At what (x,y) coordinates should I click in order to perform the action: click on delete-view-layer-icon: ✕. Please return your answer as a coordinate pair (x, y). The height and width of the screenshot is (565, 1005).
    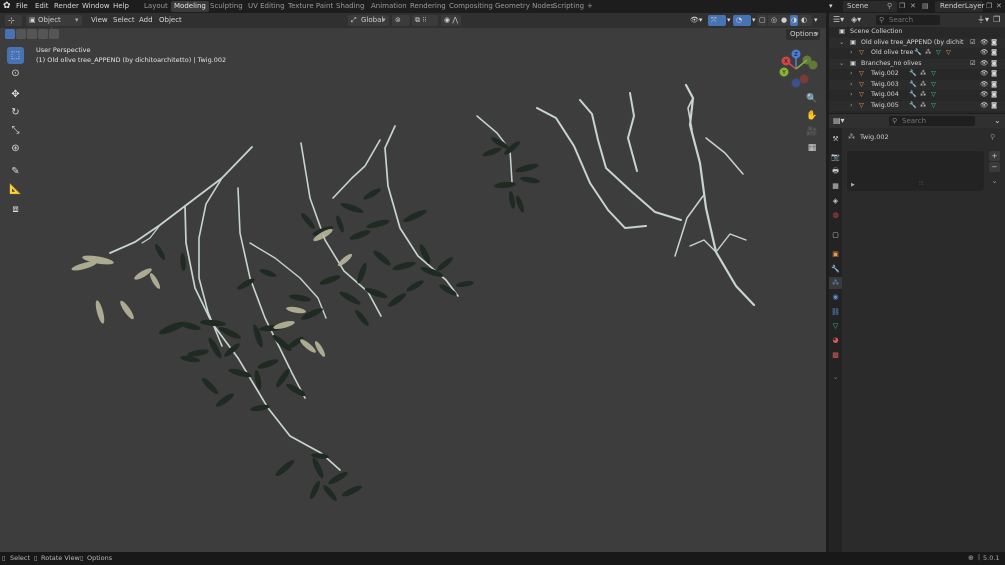
    Looking at the image, I should click on (999, 6).